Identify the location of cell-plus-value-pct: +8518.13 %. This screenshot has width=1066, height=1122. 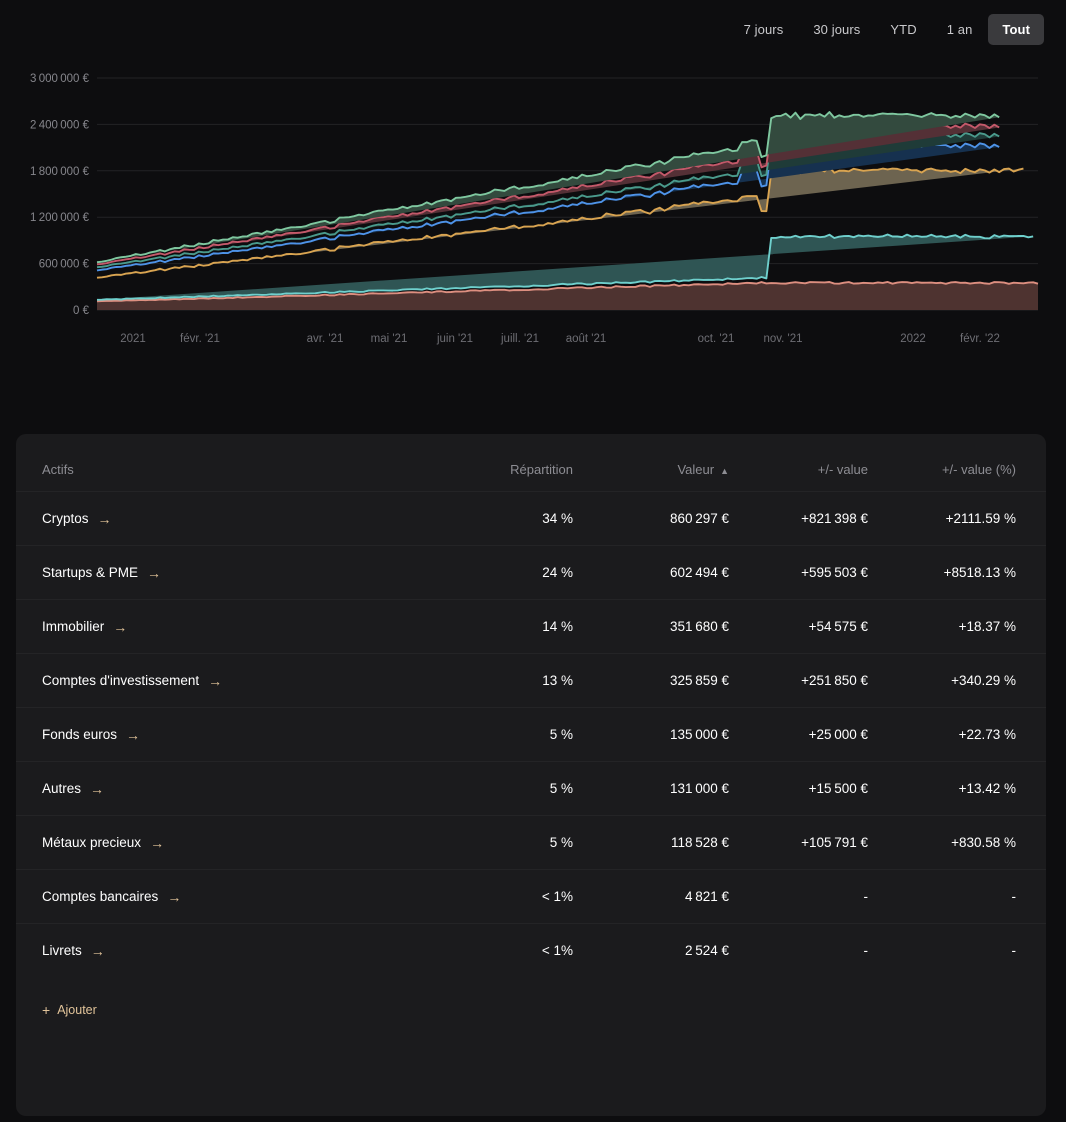
(979, 572).